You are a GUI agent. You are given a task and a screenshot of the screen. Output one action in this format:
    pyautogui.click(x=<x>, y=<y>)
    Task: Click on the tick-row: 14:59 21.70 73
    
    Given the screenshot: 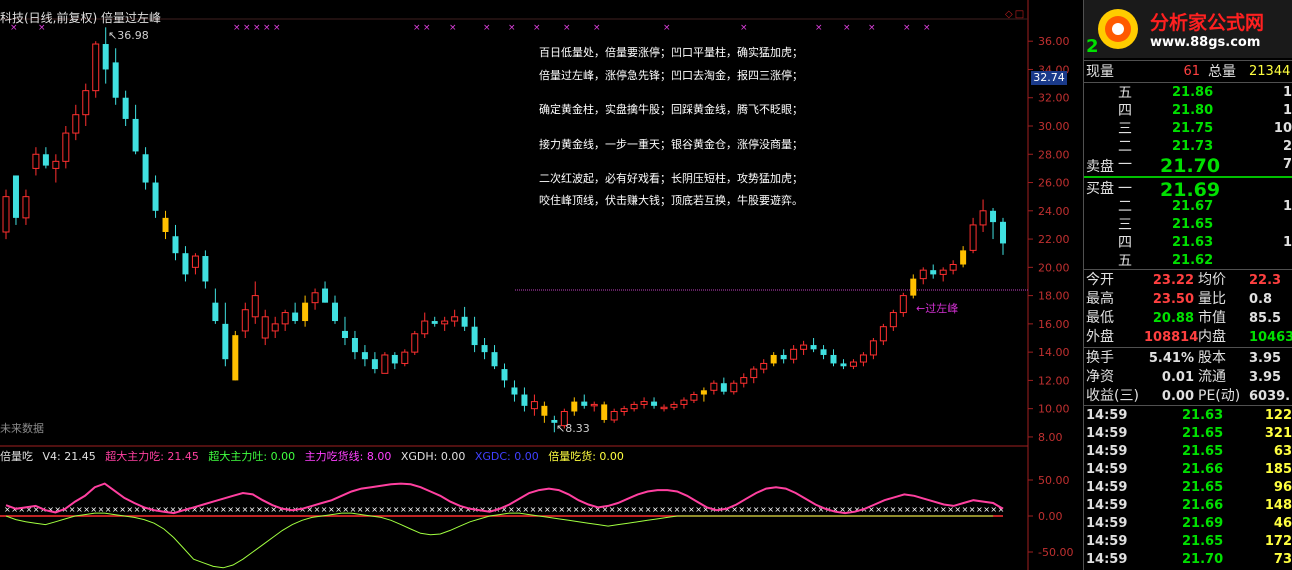 What is the action you would take?
    pyautogui.click(x=1188, y=560)
    